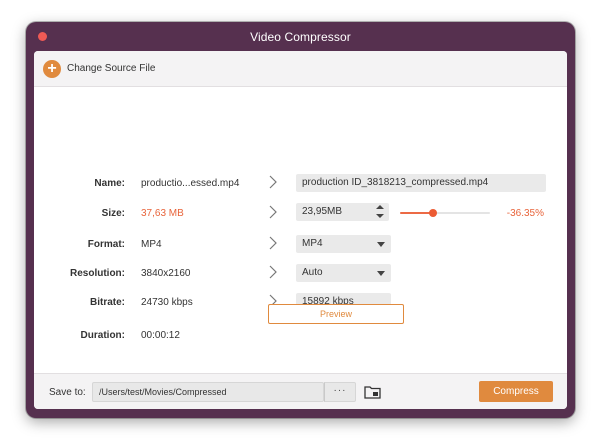 The image size is (600, 447). I want to click on change-source-file-button: Change Source File, so click(111, 68).